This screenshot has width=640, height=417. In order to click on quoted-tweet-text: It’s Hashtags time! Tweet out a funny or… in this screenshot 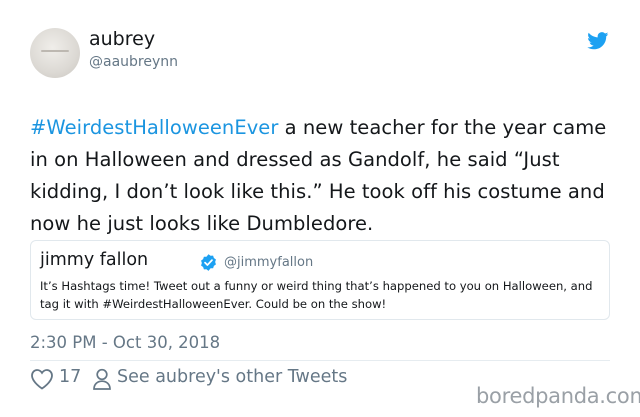, I will do `click(316, 295)`.